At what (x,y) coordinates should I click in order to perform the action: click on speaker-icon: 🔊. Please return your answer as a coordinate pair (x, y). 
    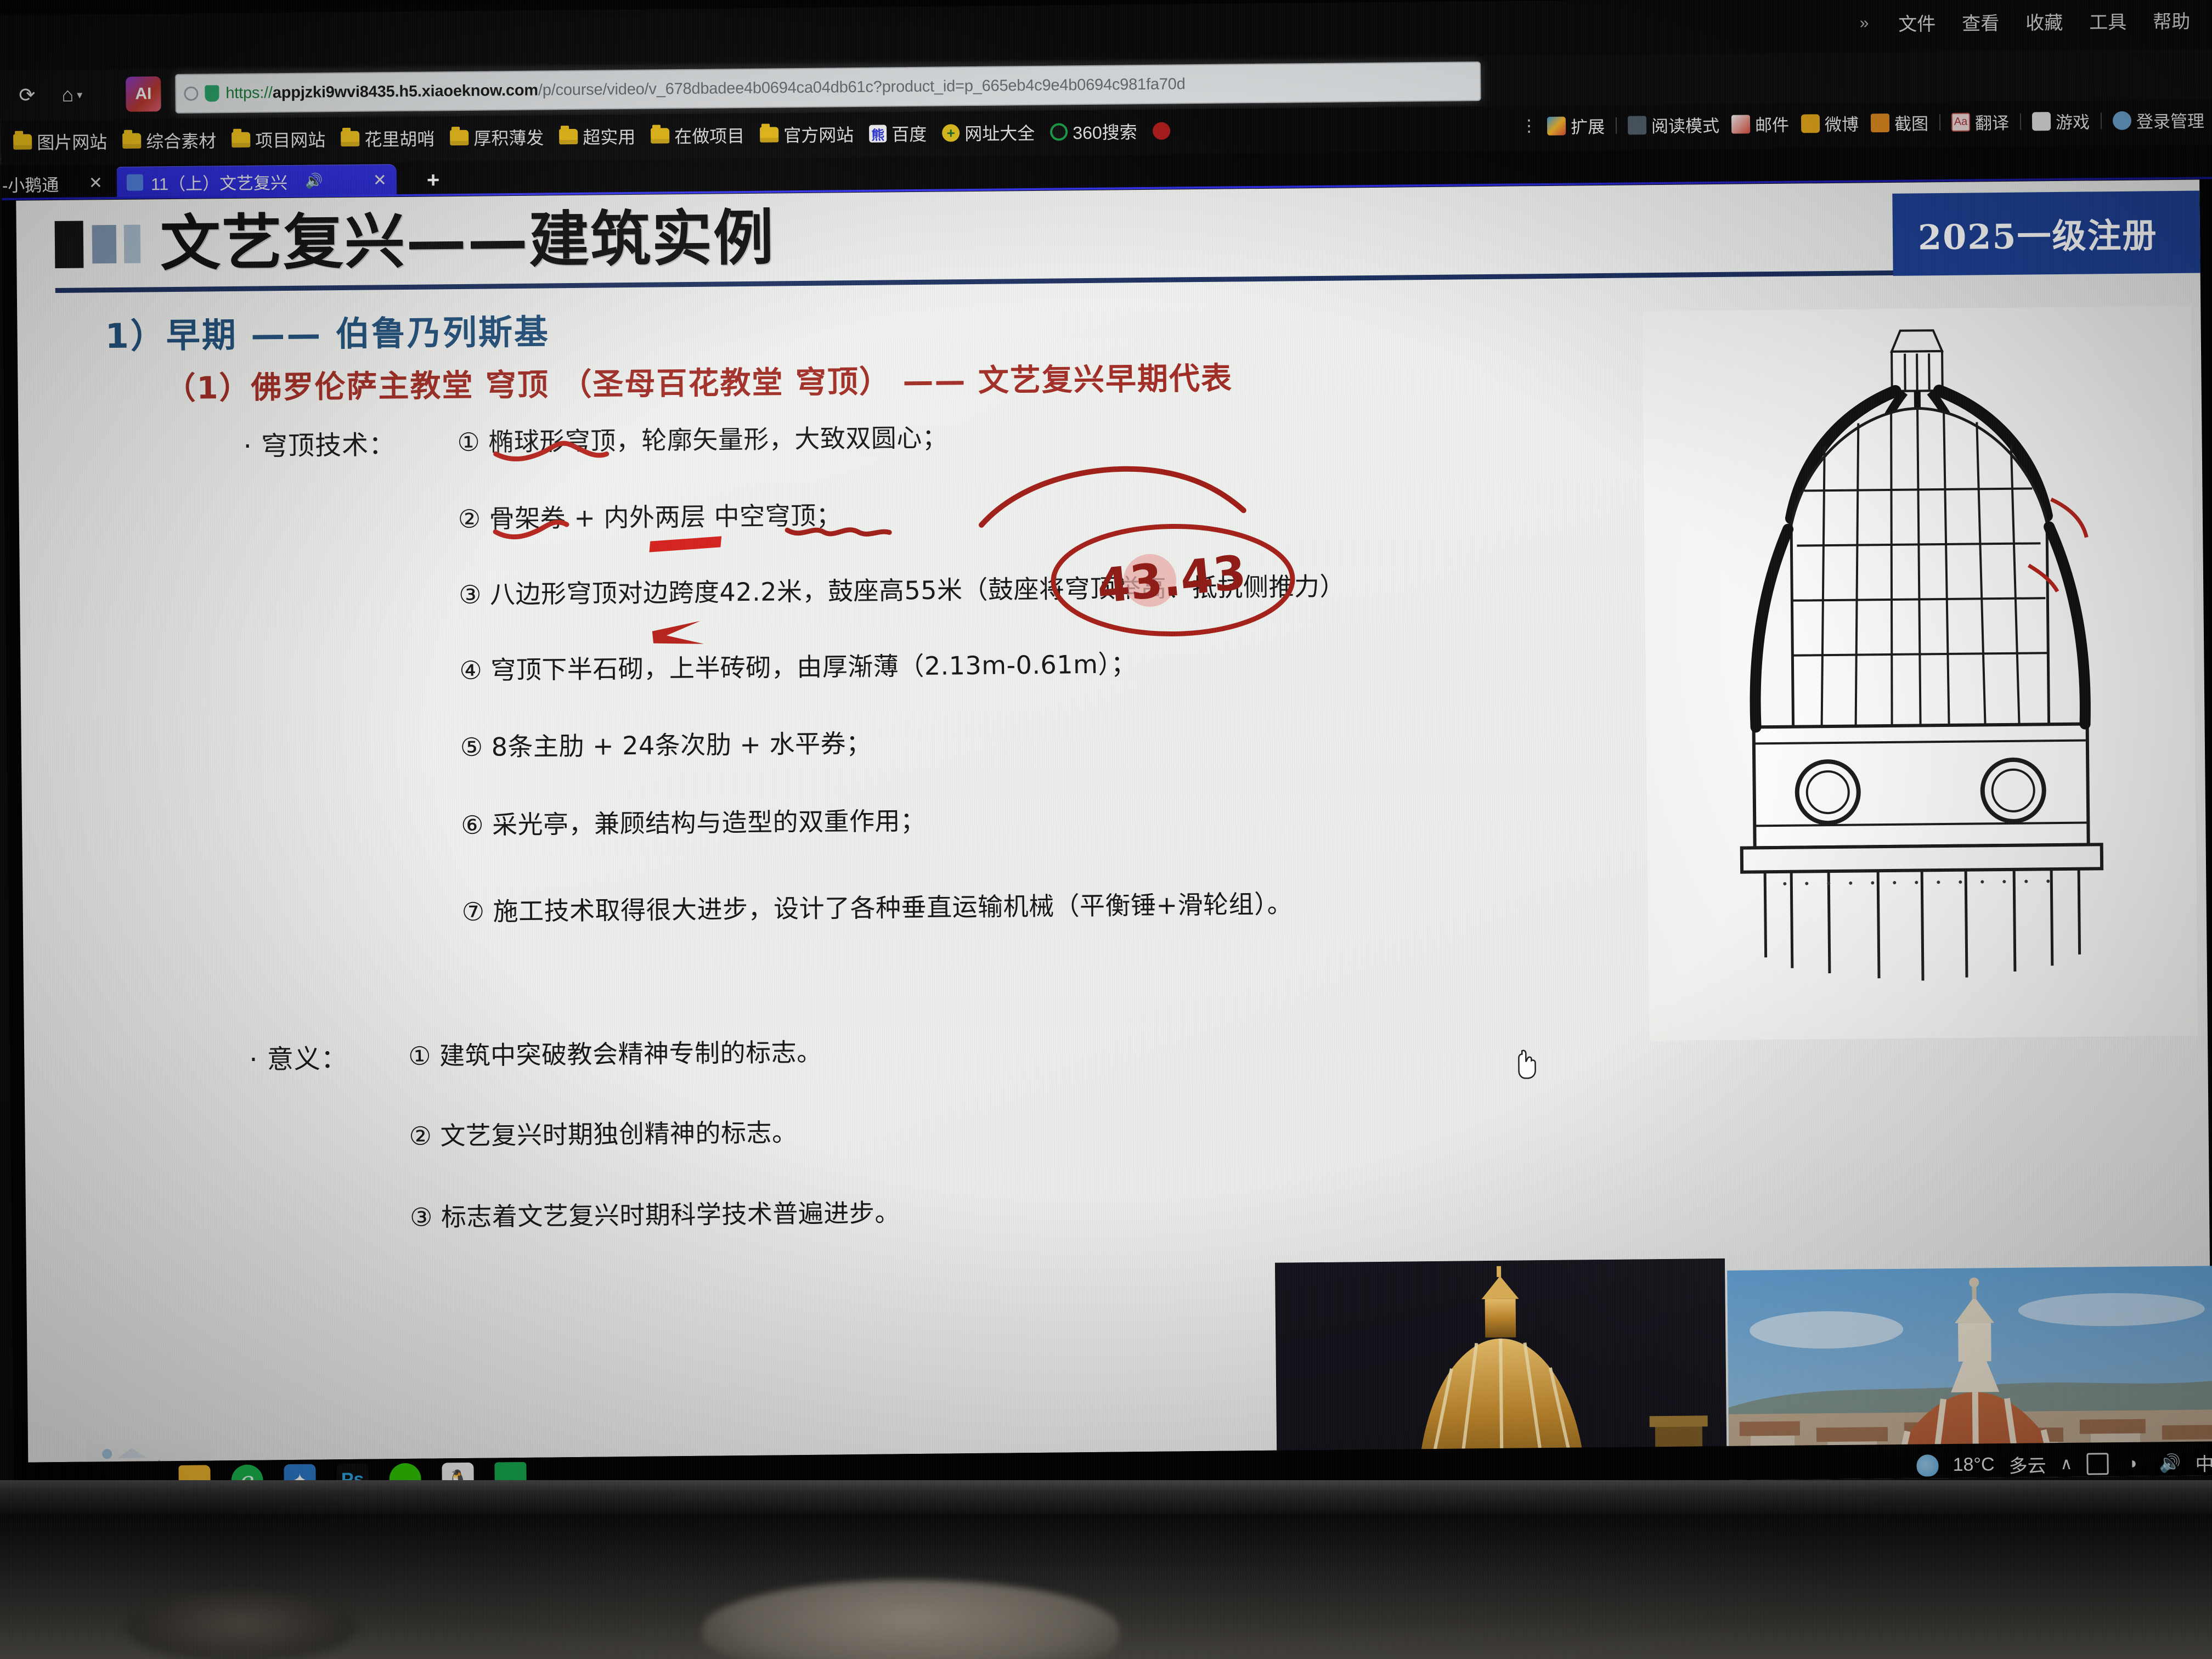
    Looking at the image, I should click on (314, 180).